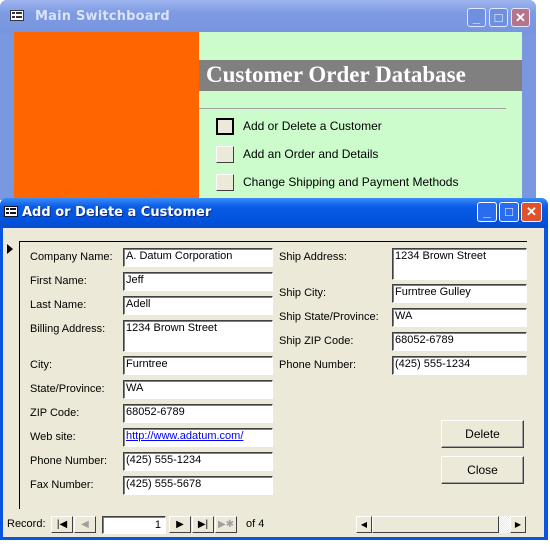  I want to click on ship-state-province-field: WA, so click(459, 317).